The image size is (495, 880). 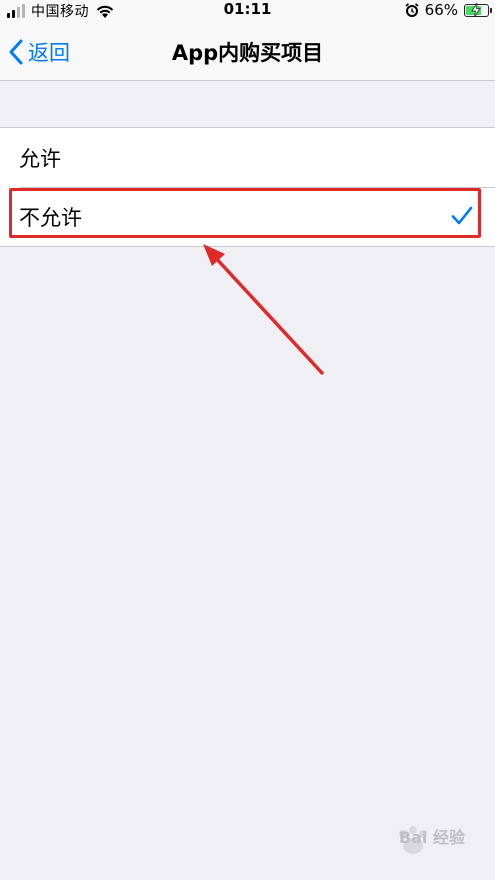 What do you see at coordinates (247, 157) in the screenshot?
I see `option-allow: 允许` at bounding box center [247, 157].